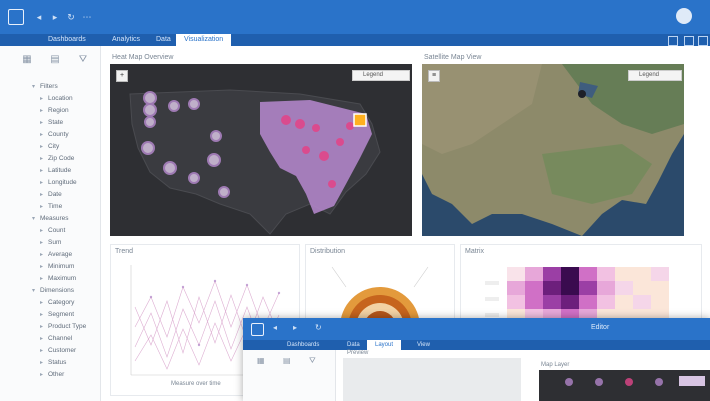 This screenshot has width=710, height=401. I want to click on user-avatar-icon, so click(684, 16).